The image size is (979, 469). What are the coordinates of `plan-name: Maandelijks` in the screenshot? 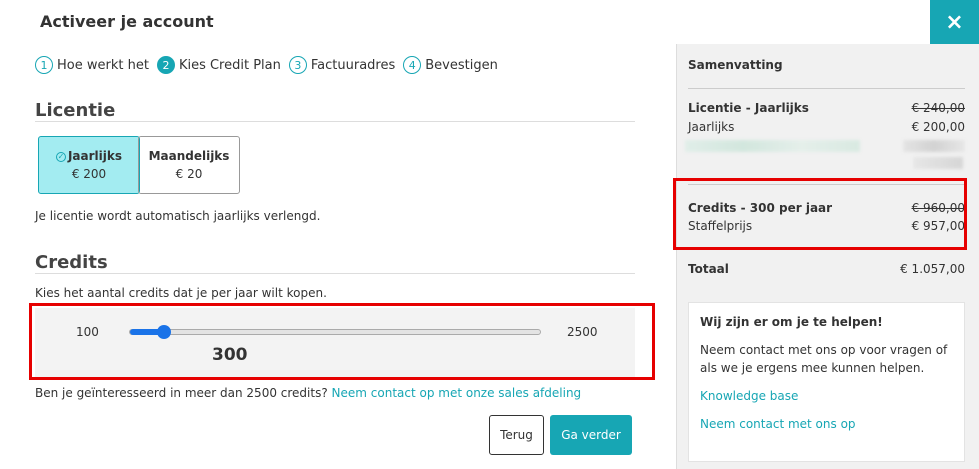 It's located at (189, 156).